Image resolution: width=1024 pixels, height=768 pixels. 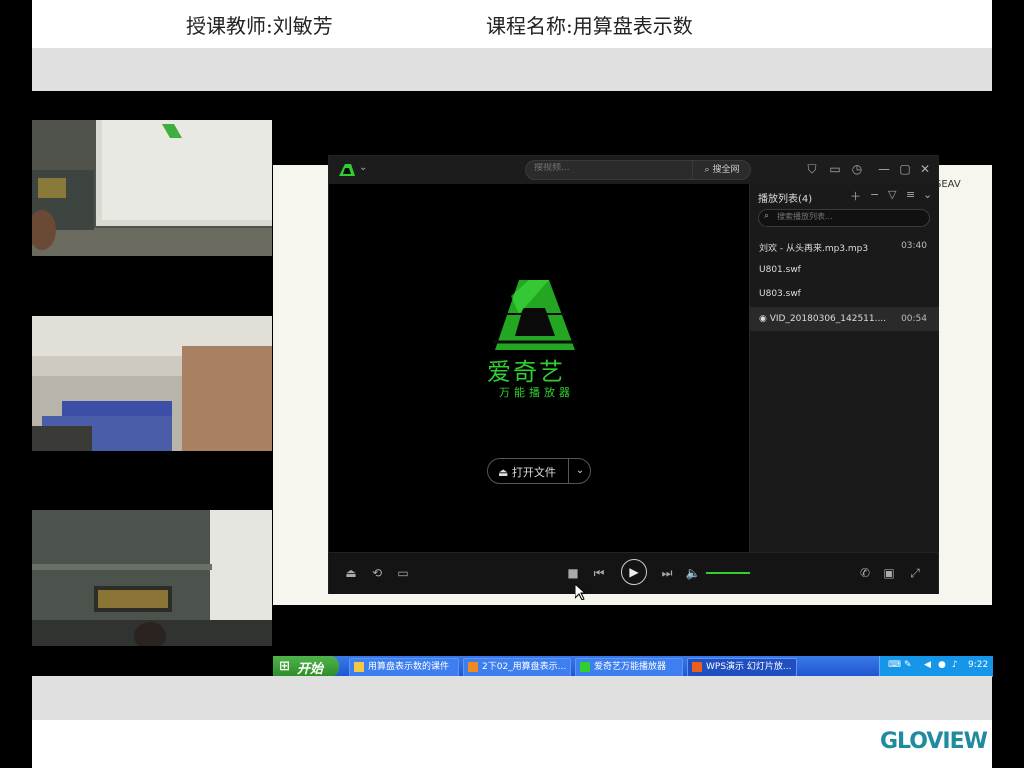 What do you see at coordinates (536, 392) in the screenshot?
I see `brand-subtitle: 万能播放器` at bounding box center [536, 392].